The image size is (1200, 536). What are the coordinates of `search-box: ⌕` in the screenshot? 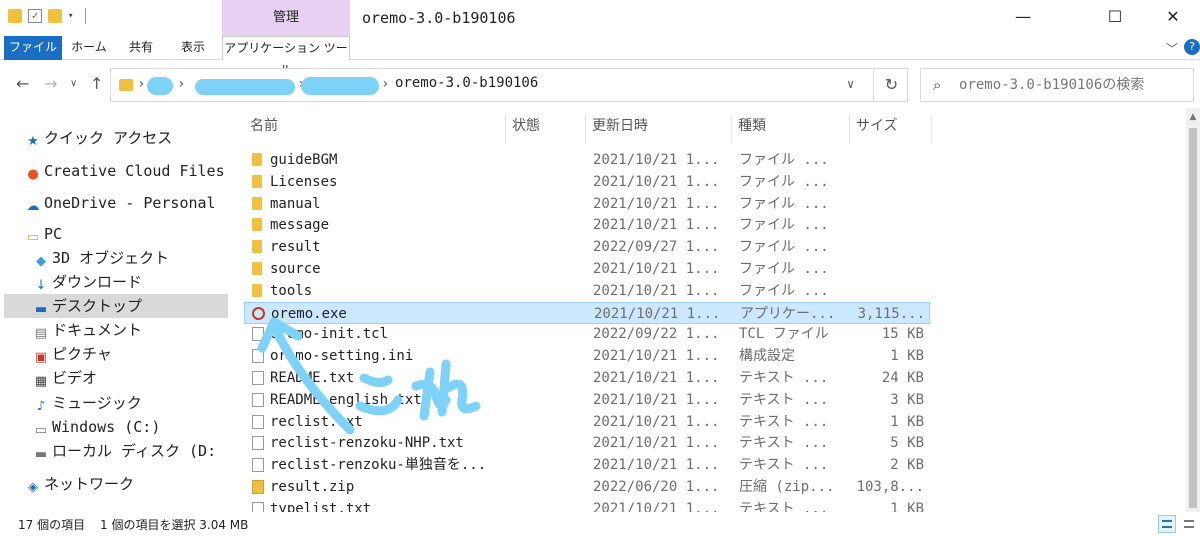 It's located at (1057, 85).